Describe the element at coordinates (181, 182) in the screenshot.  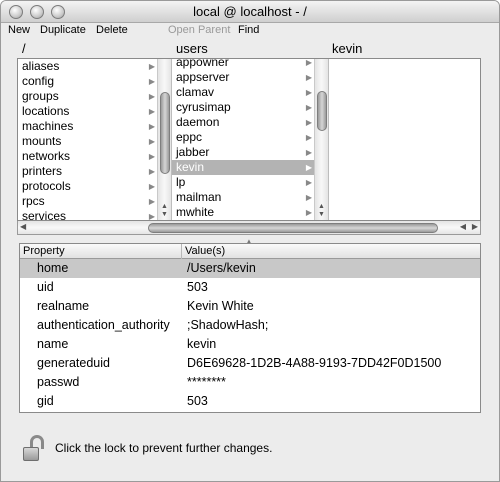
I see `list-item-label: lp` at that location.